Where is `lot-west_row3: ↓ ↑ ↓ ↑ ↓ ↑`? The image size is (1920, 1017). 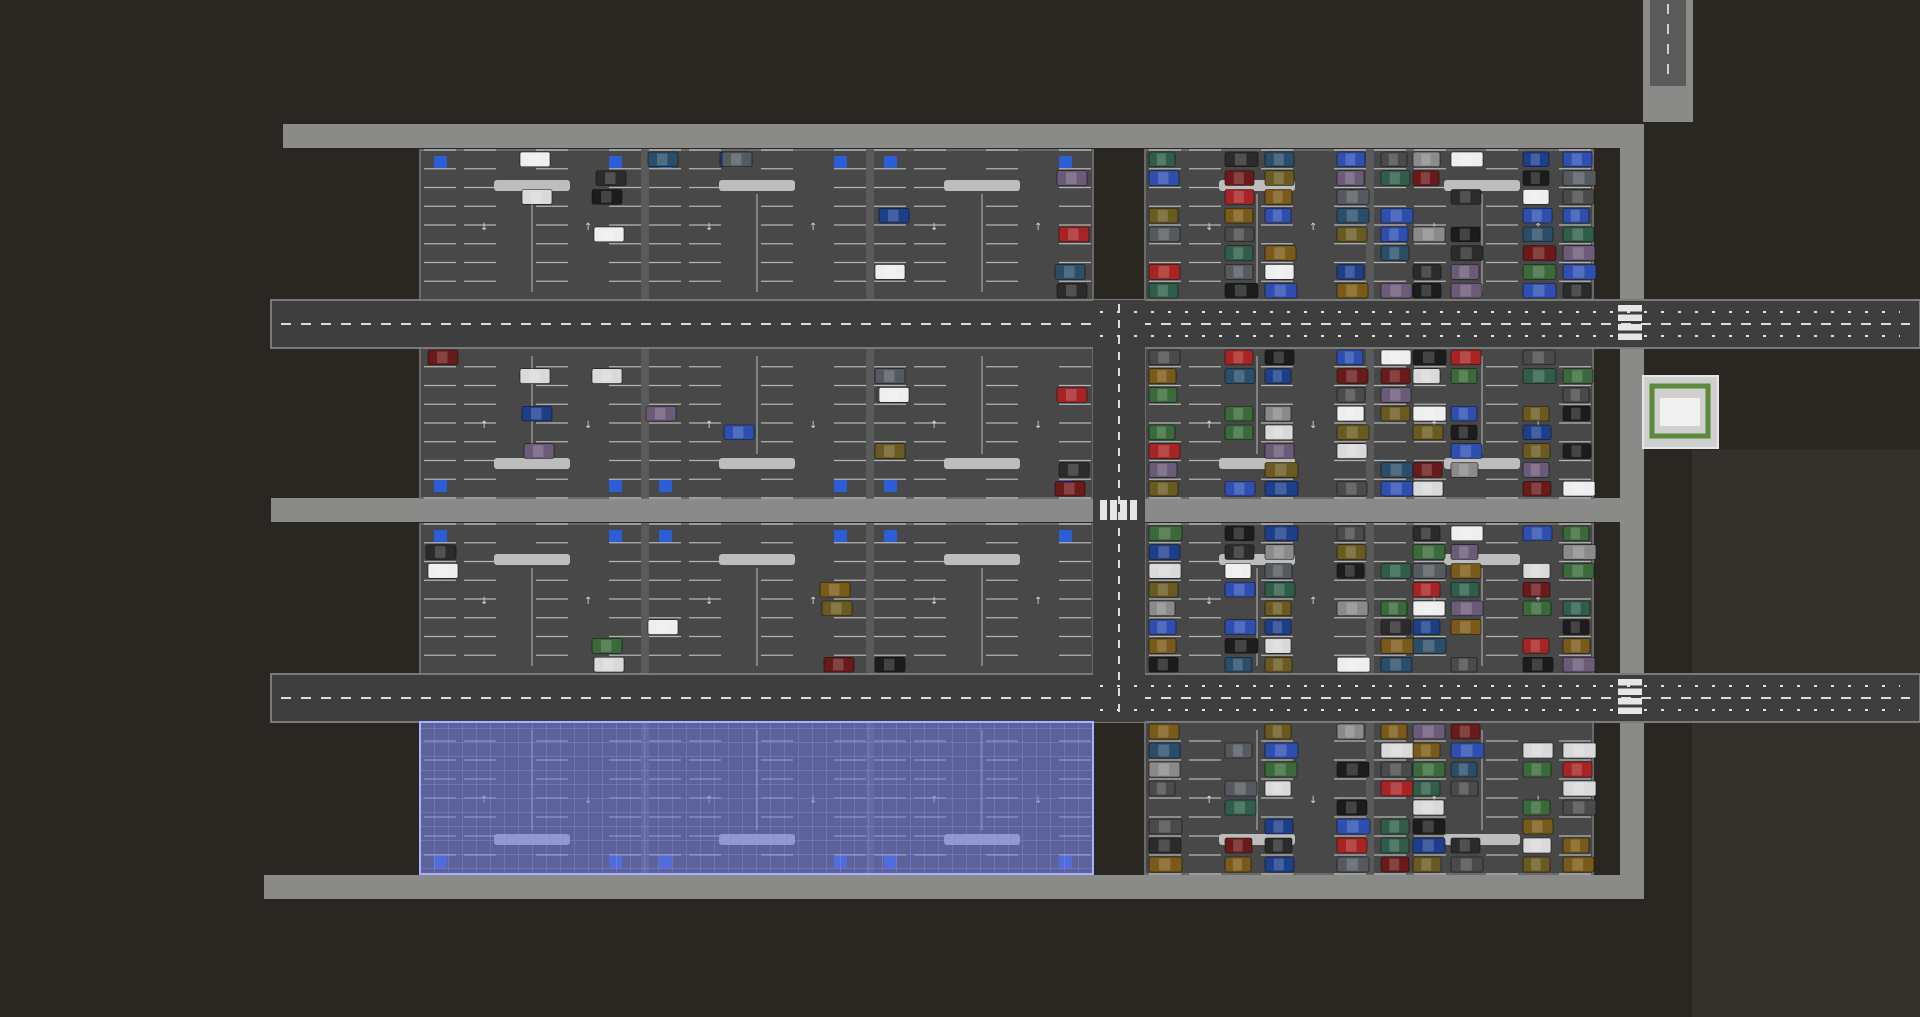
lot-west_row3: ↓ ↑ ↓ ↑ ↓ ↑ is located at coordinates (756, 599).